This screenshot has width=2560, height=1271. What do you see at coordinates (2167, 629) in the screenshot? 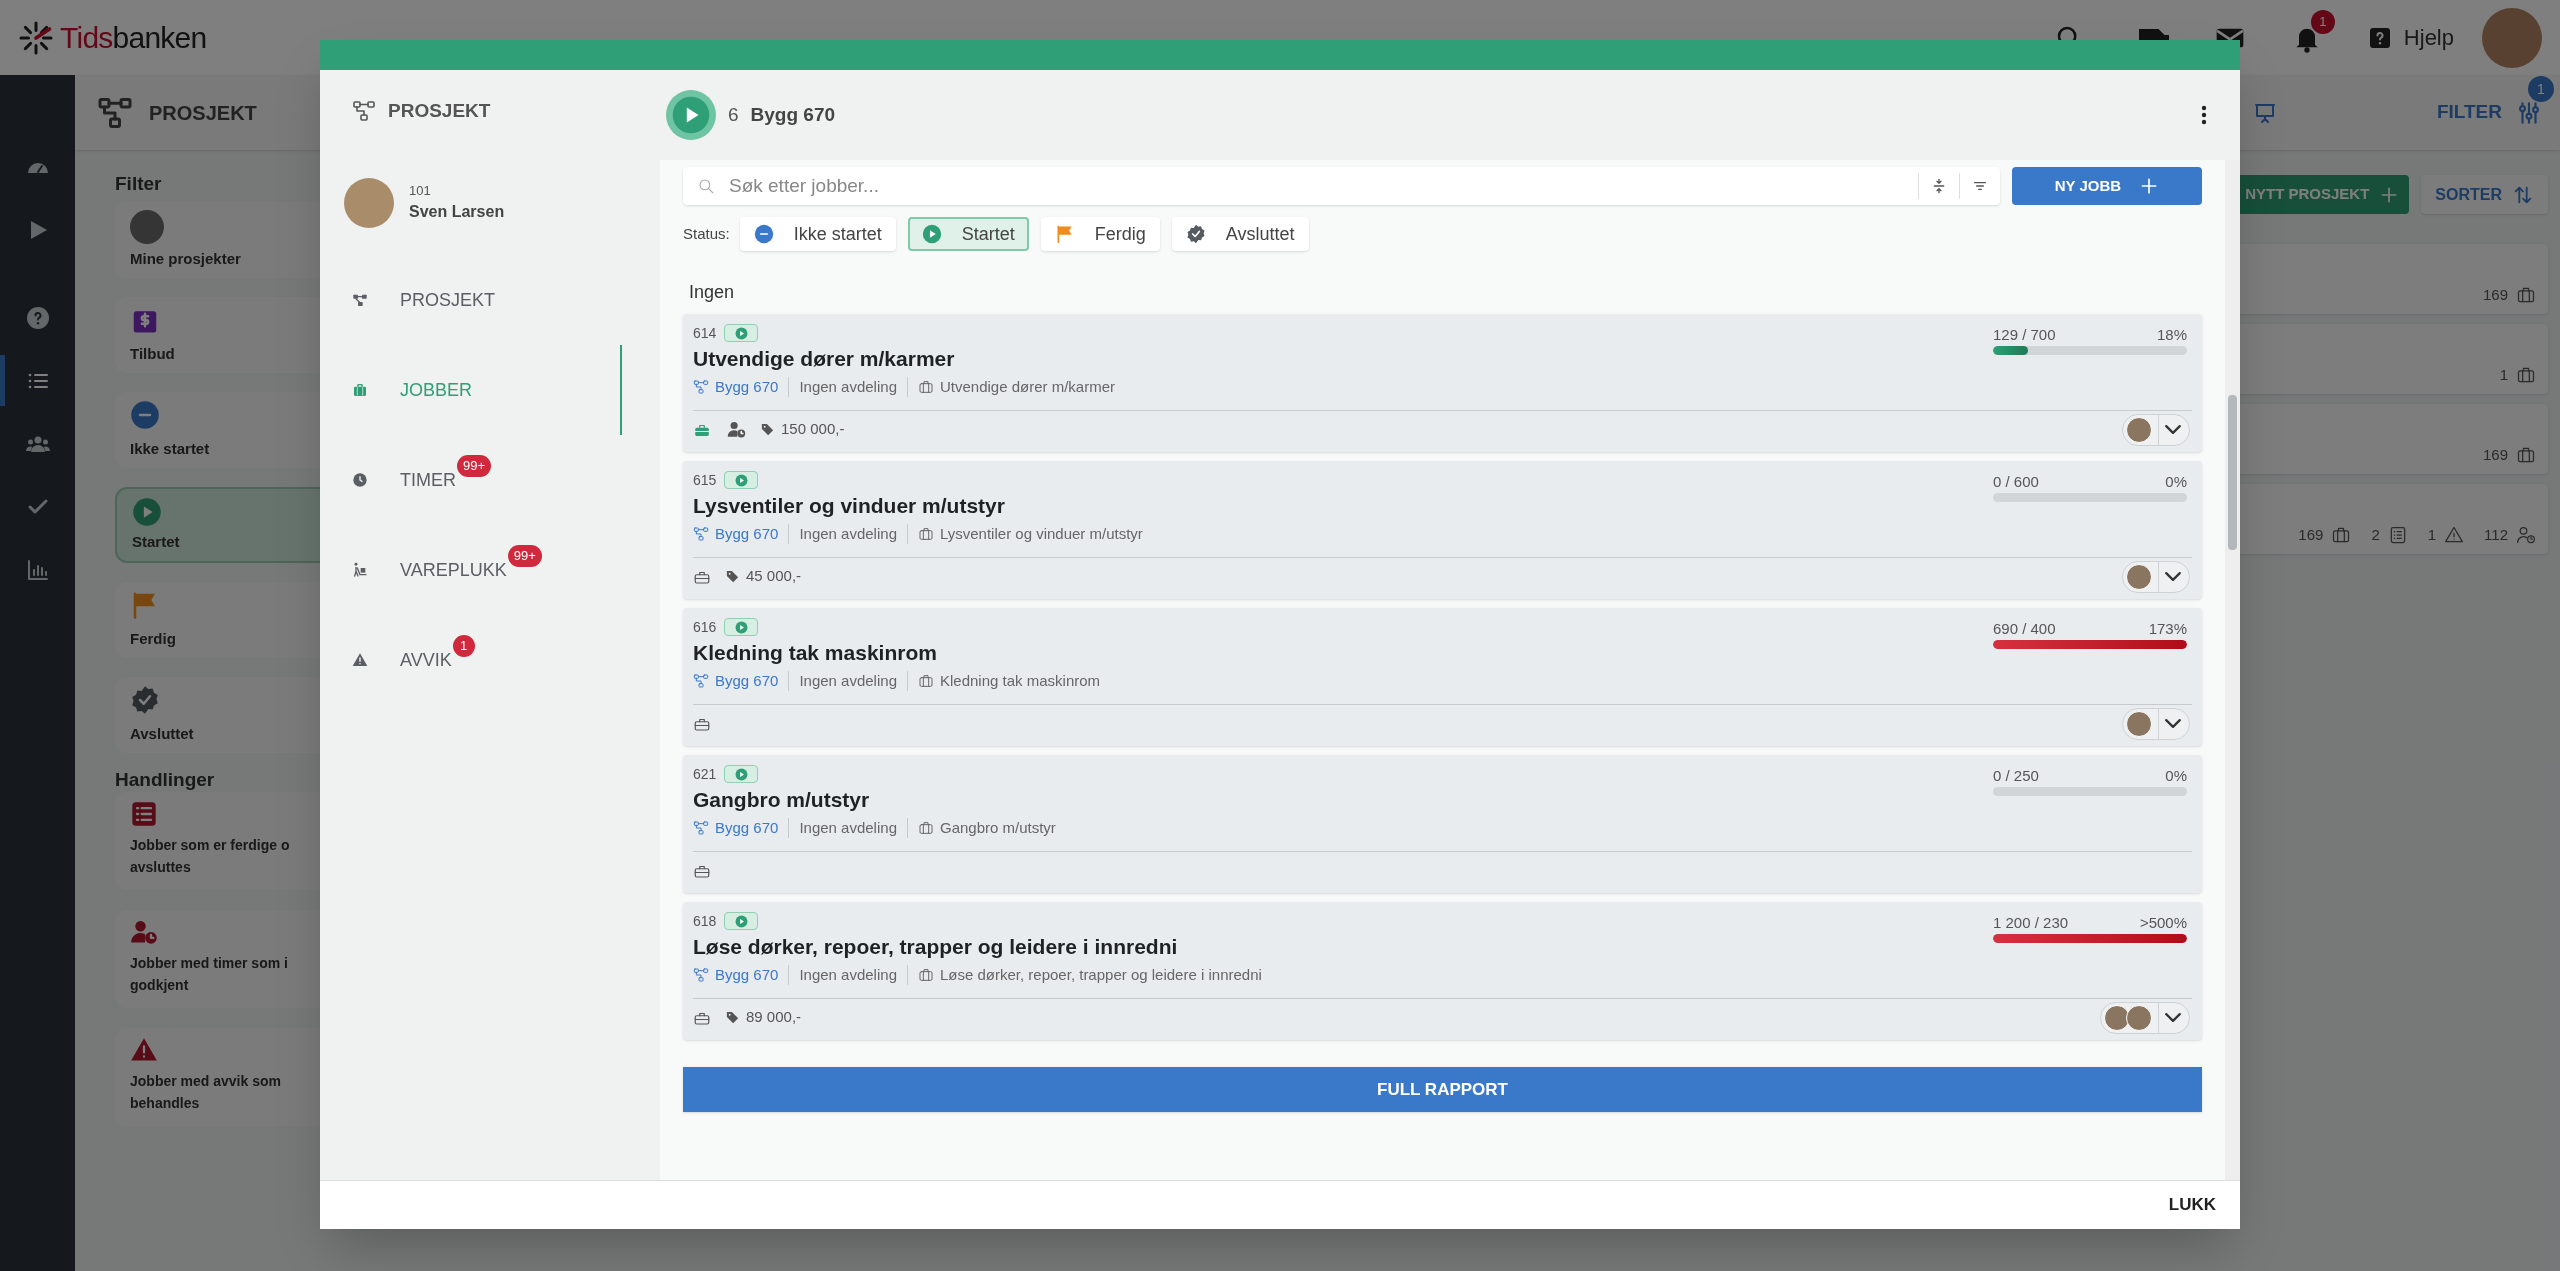
I see `percent-text: 173%` at bounding box center [2167, 629].